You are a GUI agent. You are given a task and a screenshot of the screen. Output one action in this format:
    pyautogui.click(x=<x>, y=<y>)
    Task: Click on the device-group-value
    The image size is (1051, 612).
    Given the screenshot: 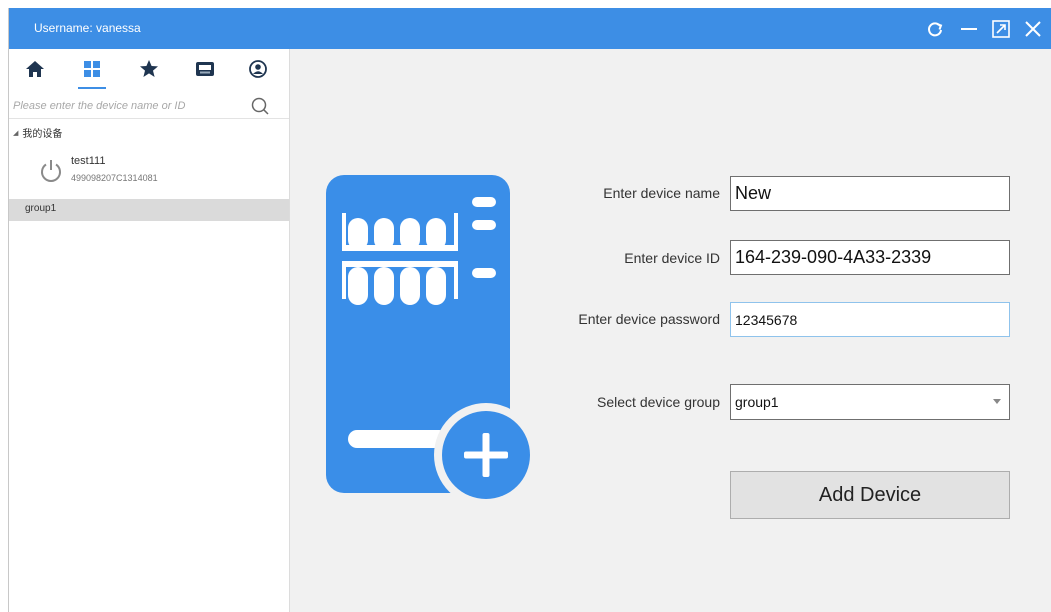 What is the action you would take?
    pyautogui.click(x=870, y=402)
    